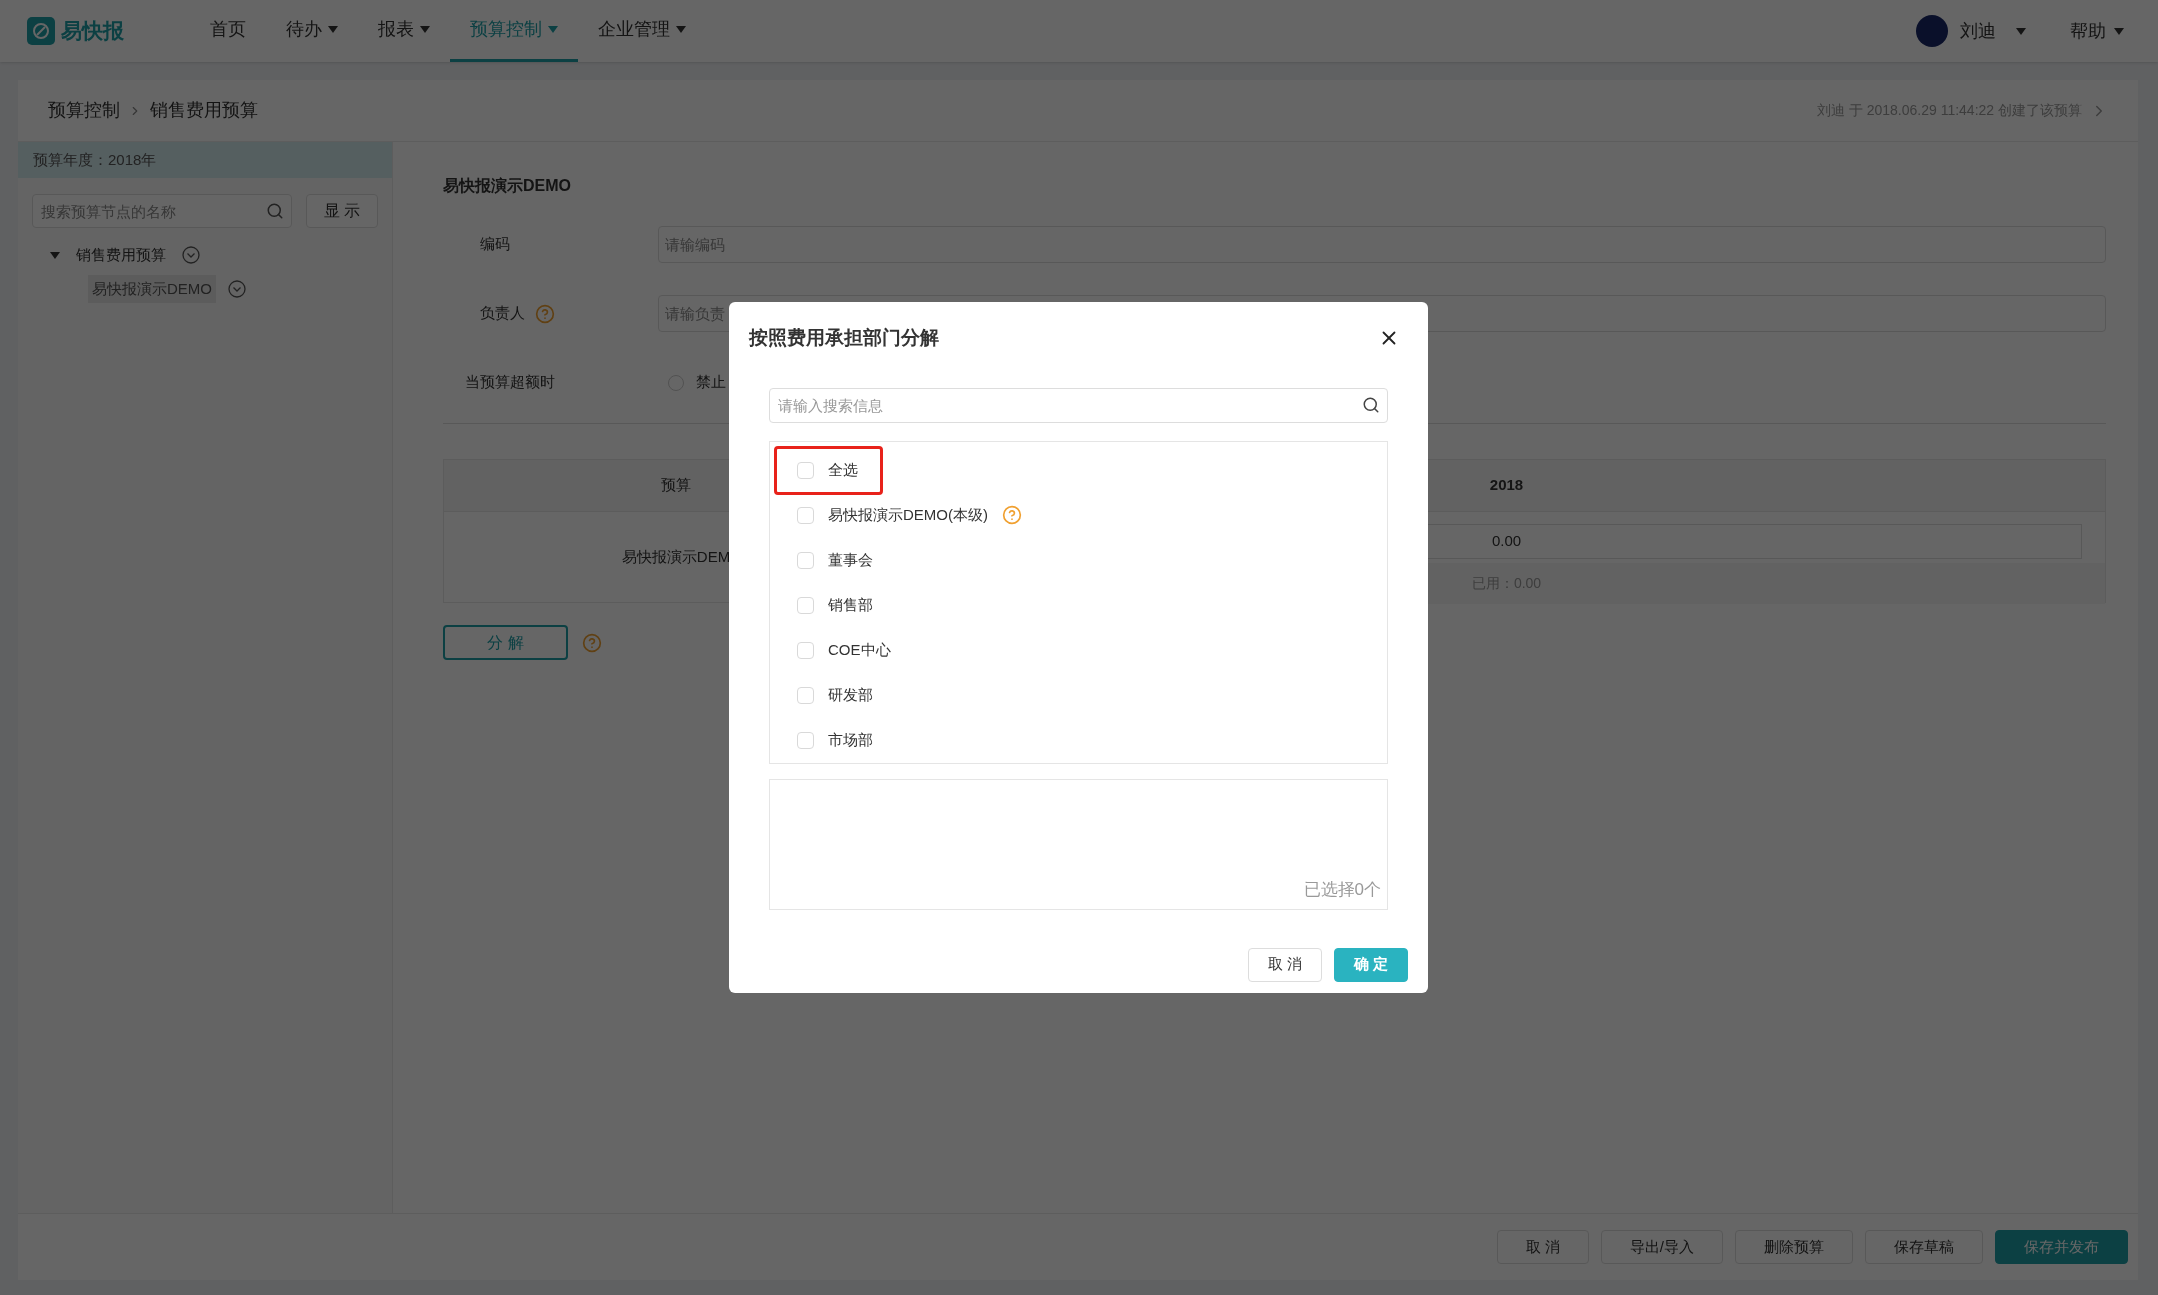 The height and width of the screenshot is (1295, 2158). I want to click on breadcrumb-link: 预算控制, so click(84, 110).